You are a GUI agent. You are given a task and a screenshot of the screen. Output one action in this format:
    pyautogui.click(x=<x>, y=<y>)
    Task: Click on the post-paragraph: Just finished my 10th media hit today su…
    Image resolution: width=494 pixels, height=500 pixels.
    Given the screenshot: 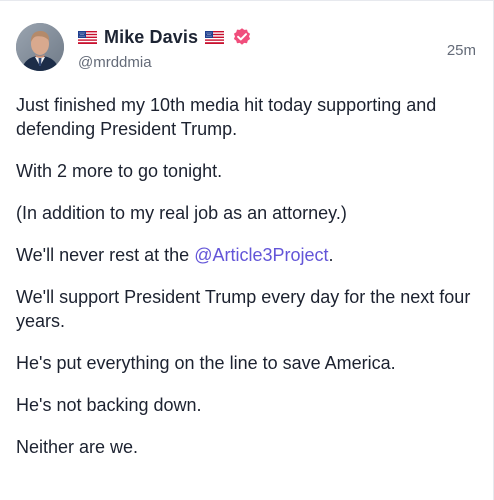 What is the action you would take?
    pyautogui.click(x=226, y=117)
    